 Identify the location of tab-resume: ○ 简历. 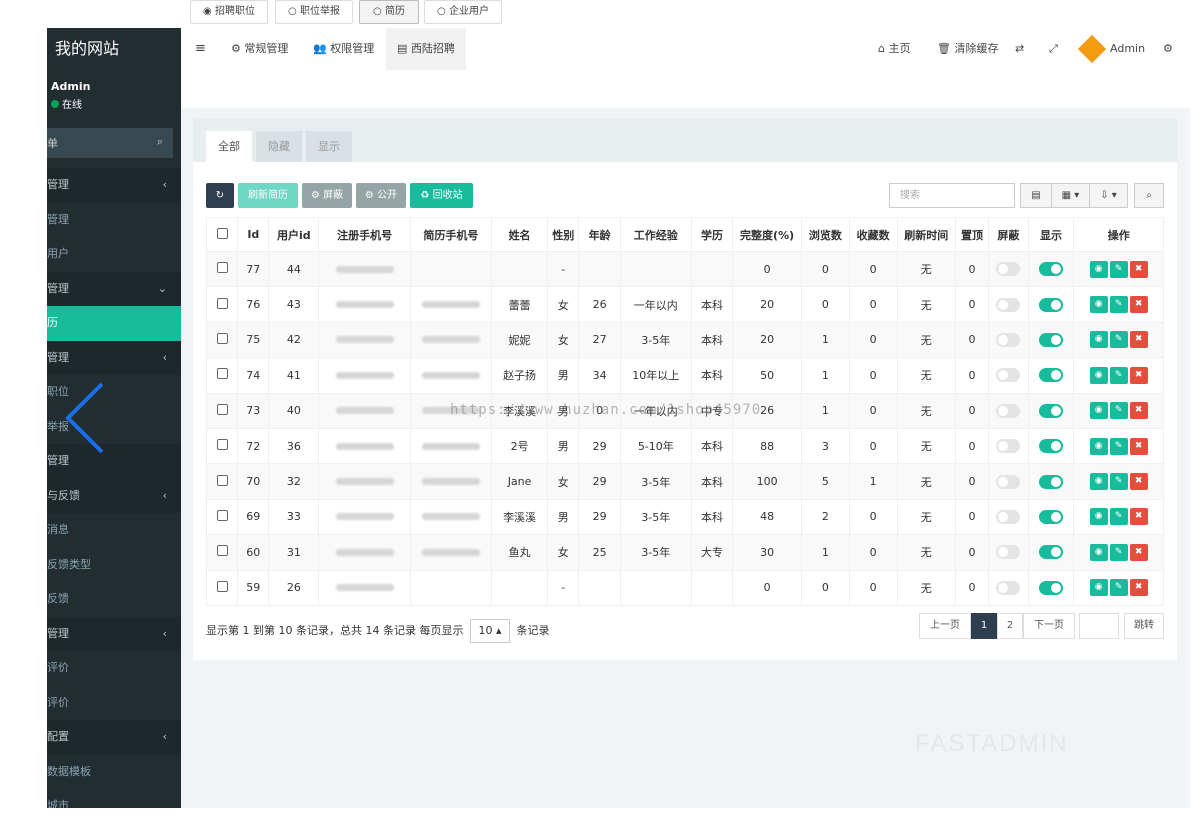
(389, 12).